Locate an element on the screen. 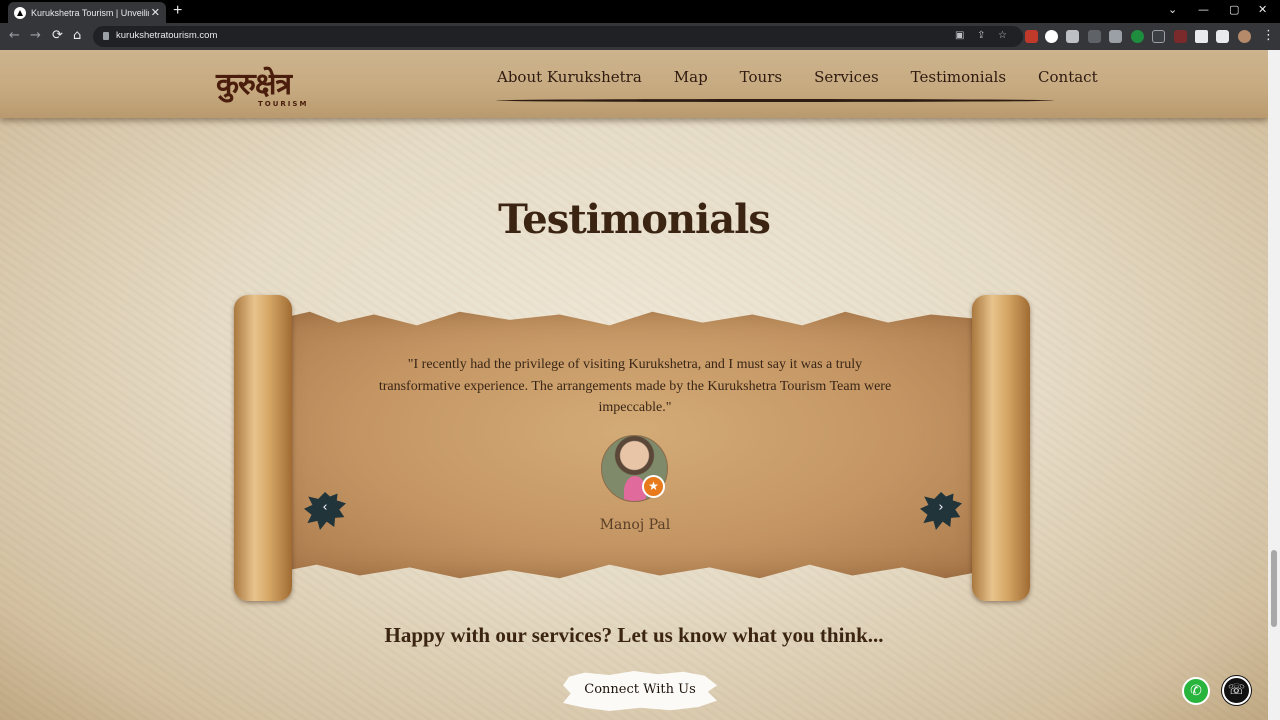  logo-wordmark: कुरुक्षेत्र is located at coordinates (254, 84).